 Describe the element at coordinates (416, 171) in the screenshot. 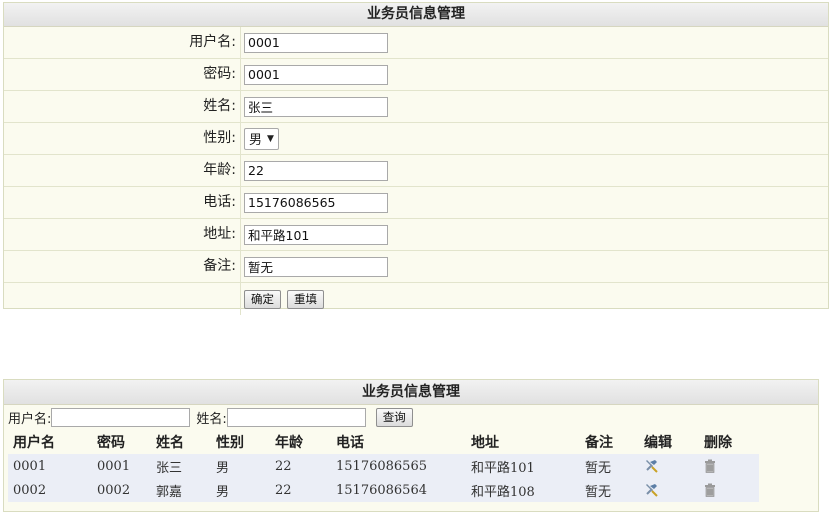

I see `form-row-age: 年龄:` at that location.